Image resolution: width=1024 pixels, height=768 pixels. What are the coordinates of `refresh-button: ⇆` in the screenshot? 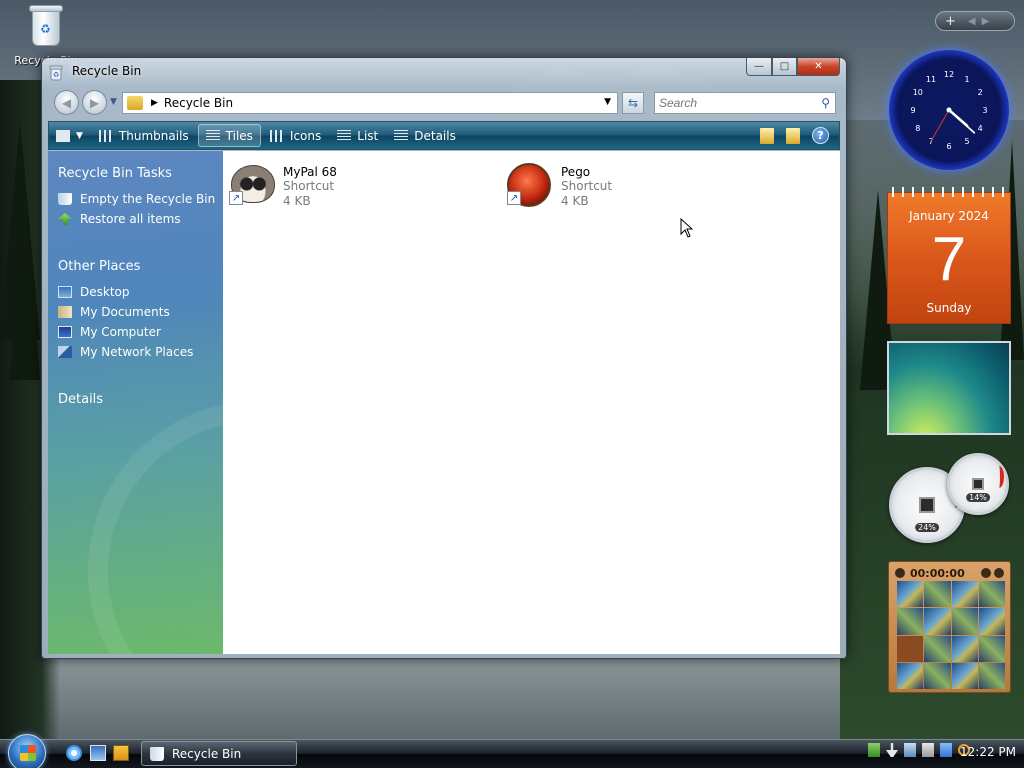 It's located at (633, 103).